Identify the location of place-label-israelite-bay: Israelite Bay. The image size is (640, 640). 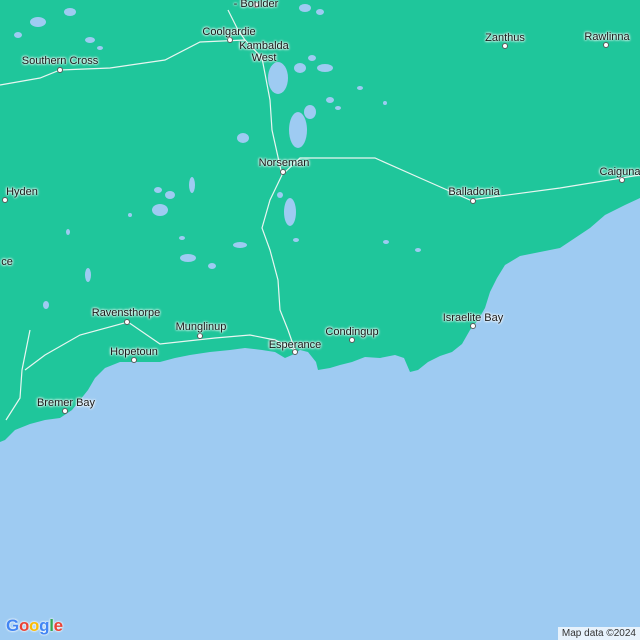
(473, 318).